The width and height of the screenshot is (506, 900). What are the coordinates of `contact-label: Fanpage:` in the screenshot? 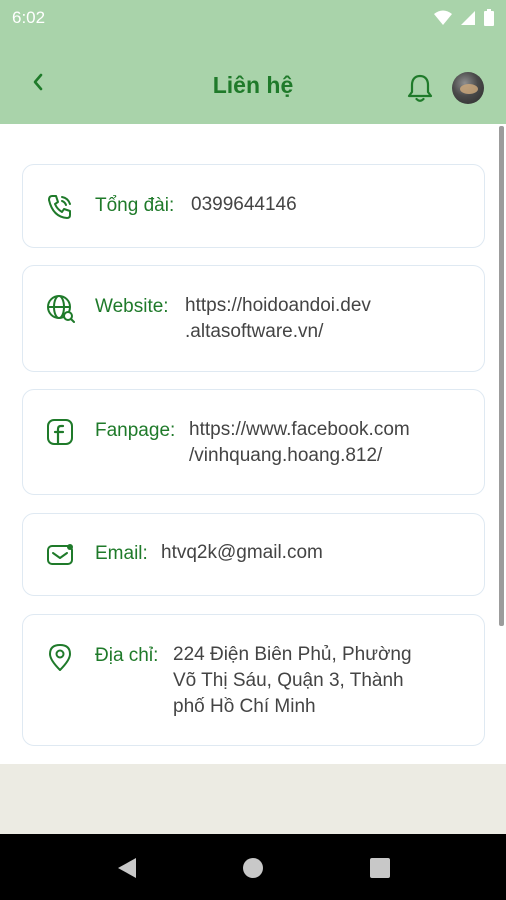 It's located at (135, 430).